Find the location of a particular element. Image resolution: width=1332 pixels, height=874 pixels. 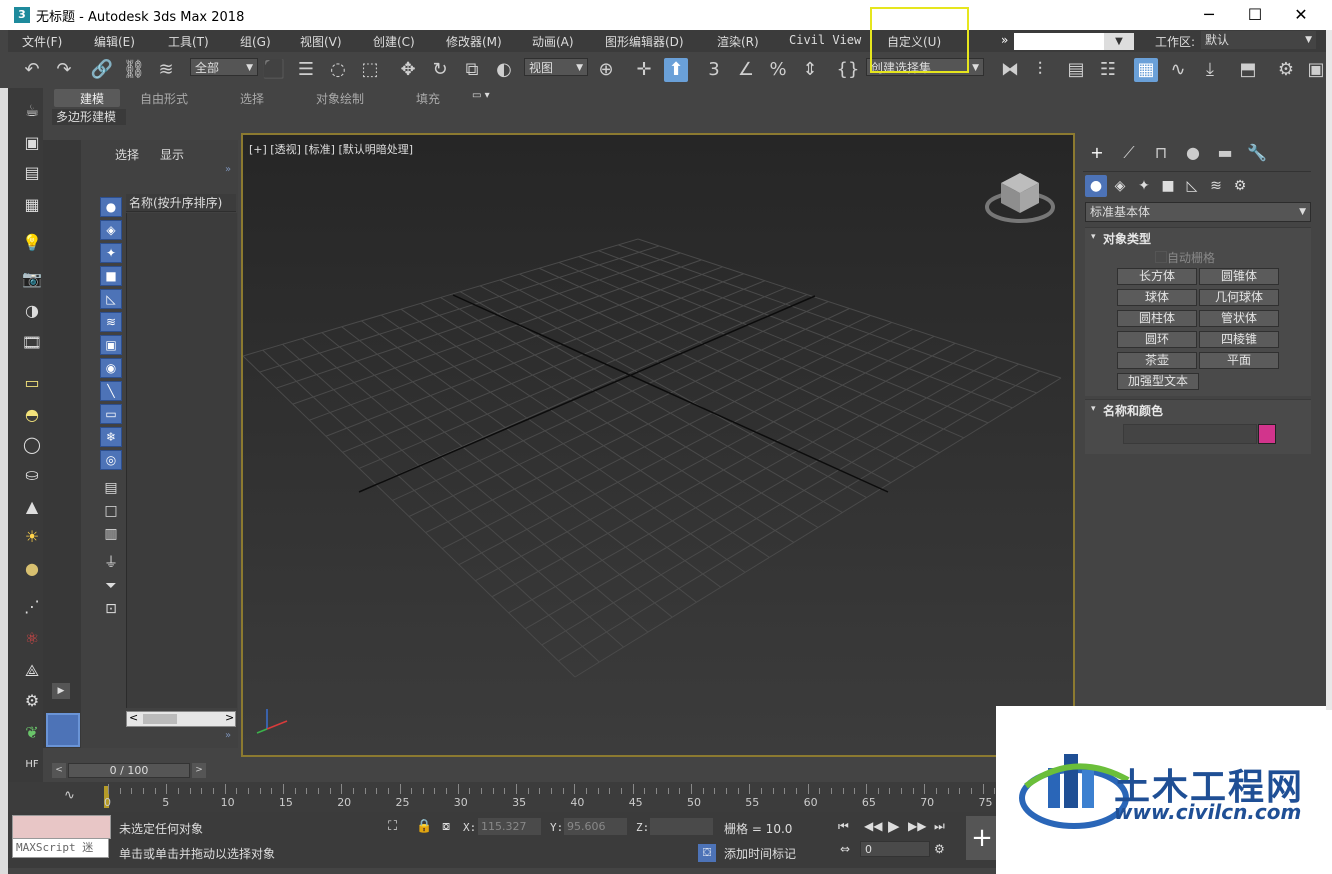

select-manipulate-icon: ✛ is located at coordinates (644, 70).